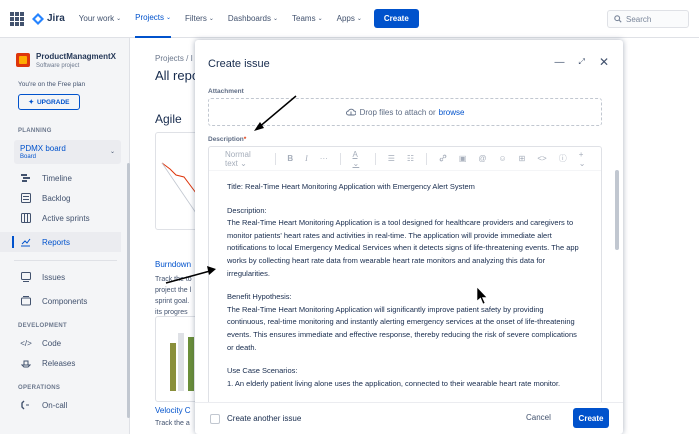  I want to click on development-section-label: DEVELOPMENT, so click(42, 326).